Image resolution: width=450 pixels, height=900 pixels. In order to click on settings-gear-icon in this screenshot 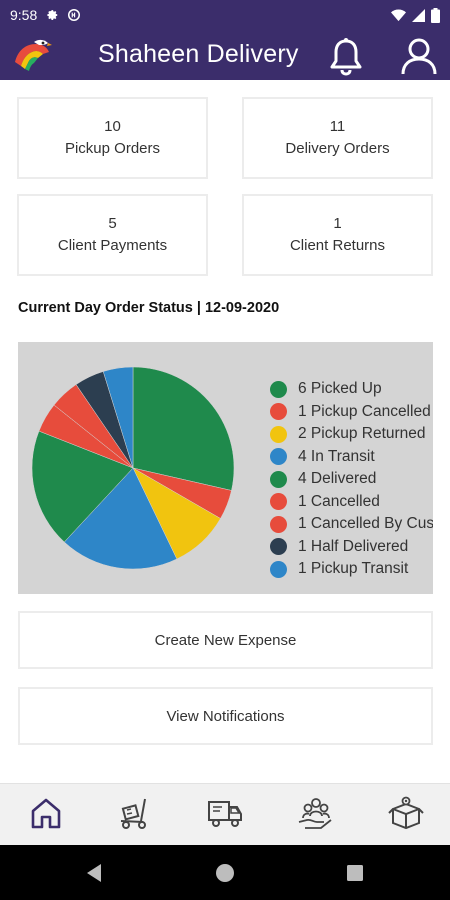, I will do `click(52, 15)`.